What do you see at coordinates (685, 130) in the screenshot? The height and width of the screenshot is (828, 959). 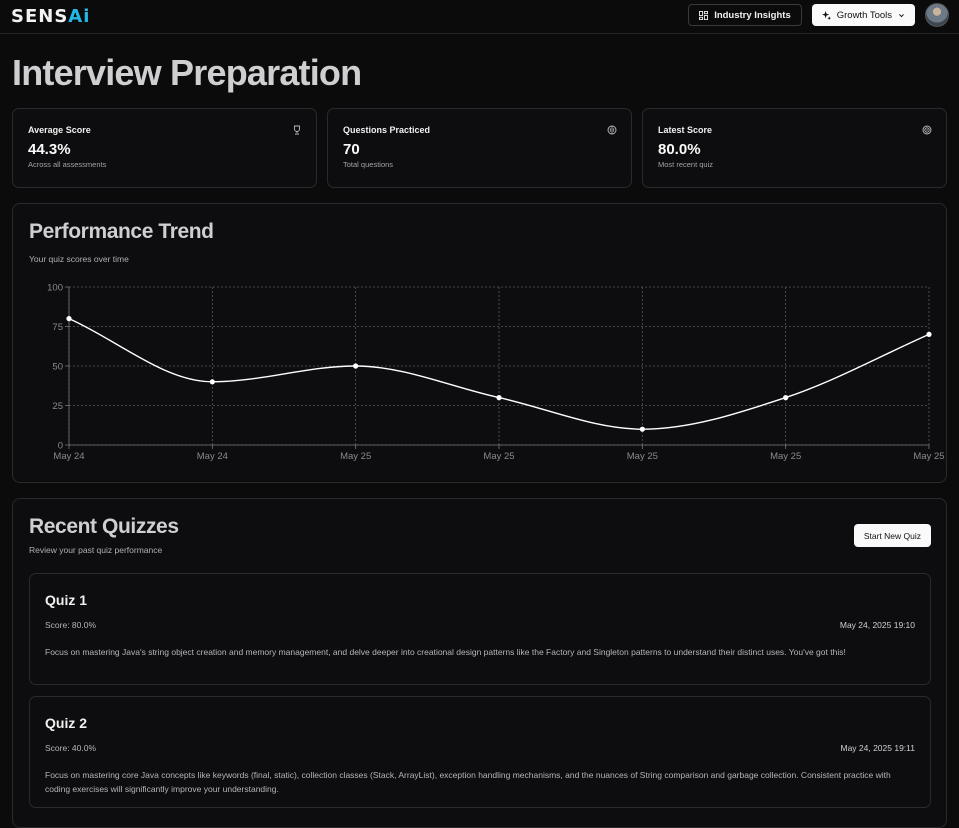 I see `stat-label: Latest Score` at bounding box center [685, 130].